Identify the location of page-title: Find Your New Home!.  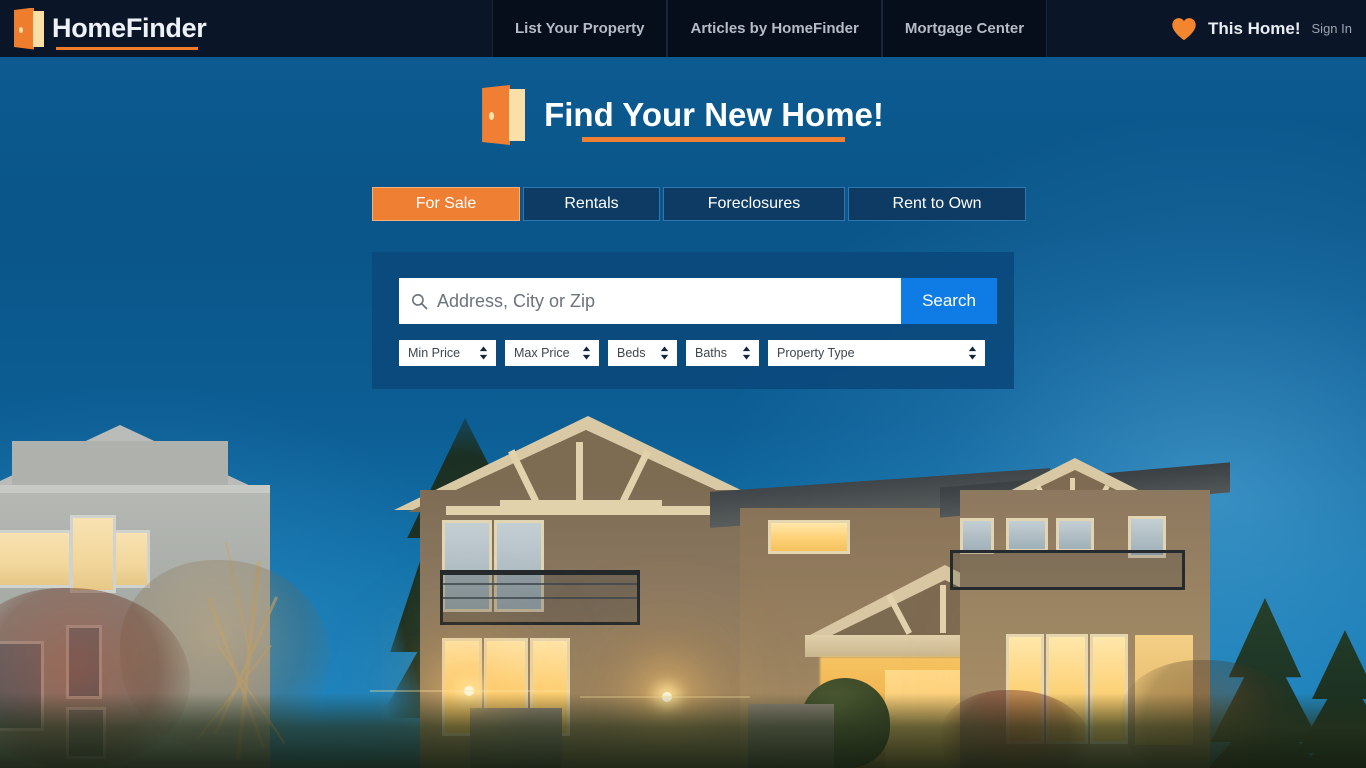
(714, 114).